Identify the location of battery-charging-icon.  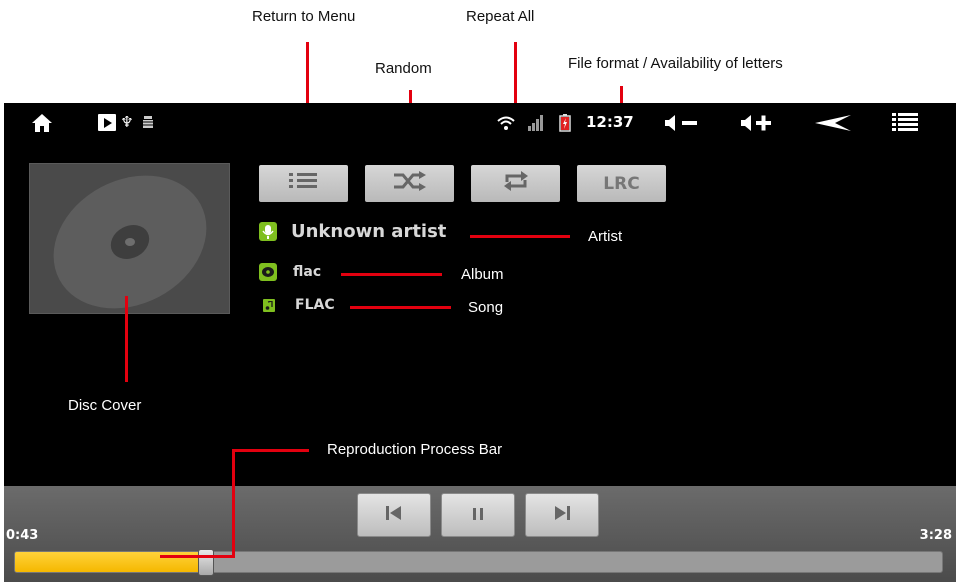
(565, 123).